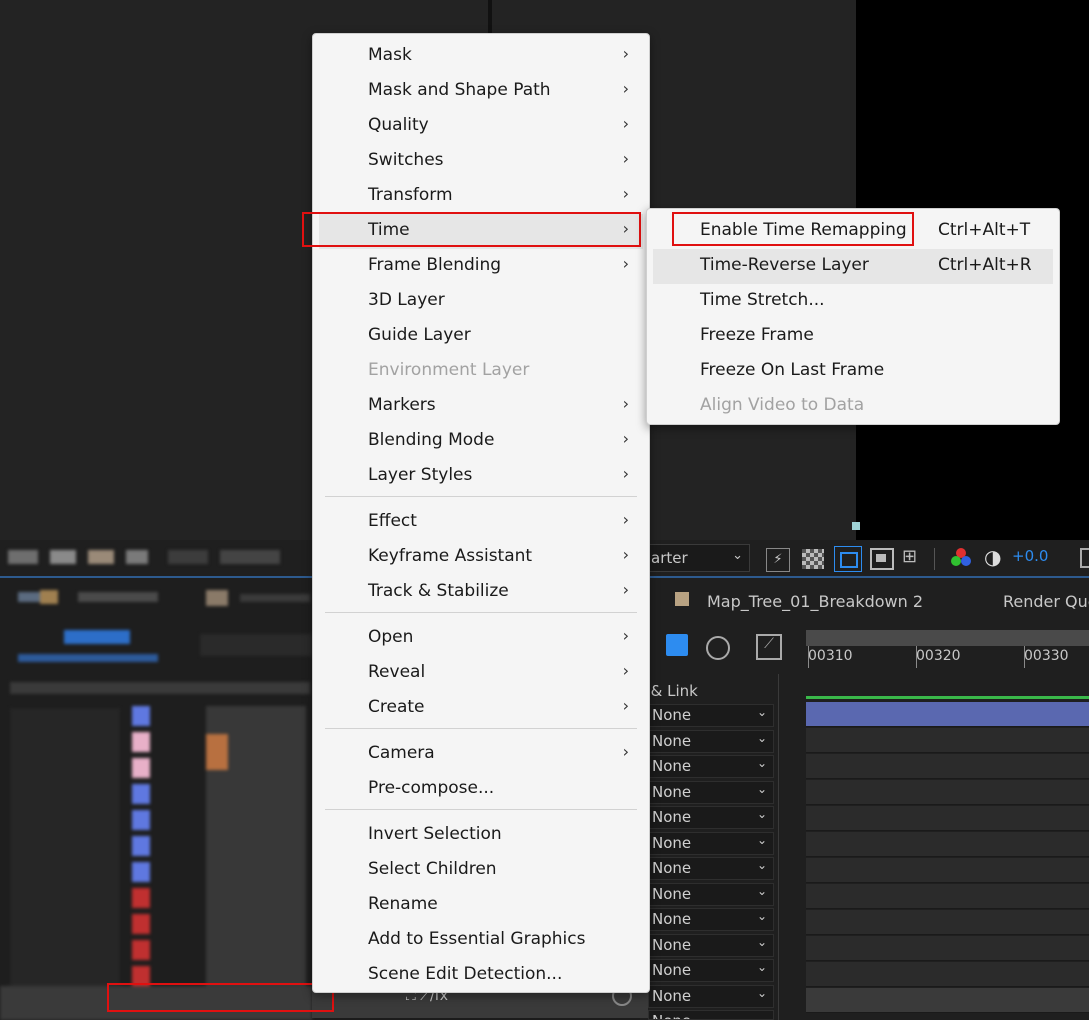  I want to click on menu-item-blending-mode: Blending Mode ›, so click(481, 441).